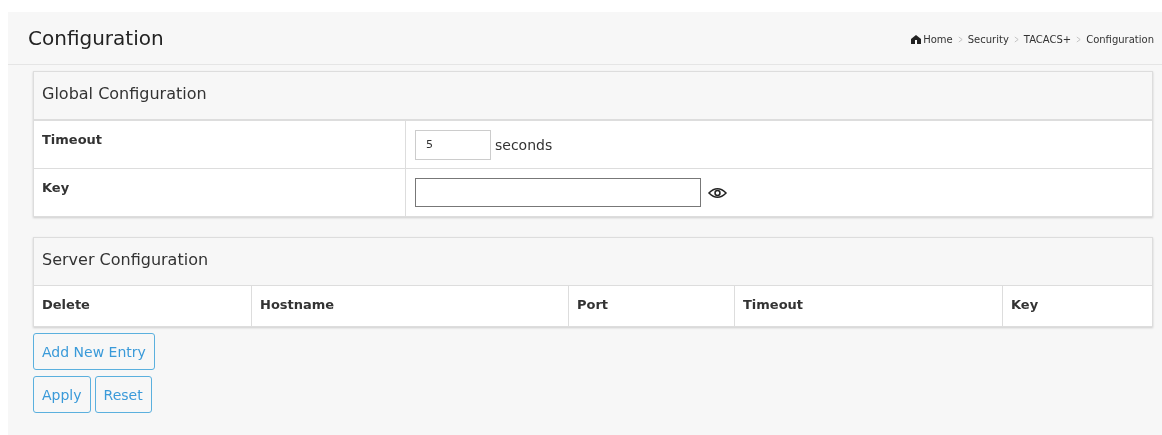 This screenshot has height=435, width=1162. Describe the element at coordinates (524, 144) in the screenshot. I see `unit-label: seconds` at that location.